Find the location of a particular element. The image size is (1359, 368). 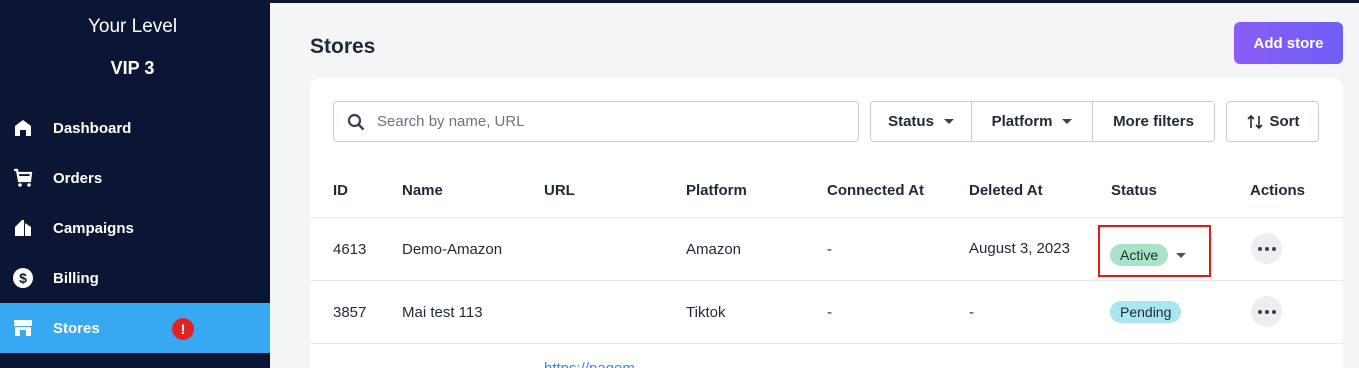

sidebar-item-dashboard: Dashboard is located at coordinates (135, 128).